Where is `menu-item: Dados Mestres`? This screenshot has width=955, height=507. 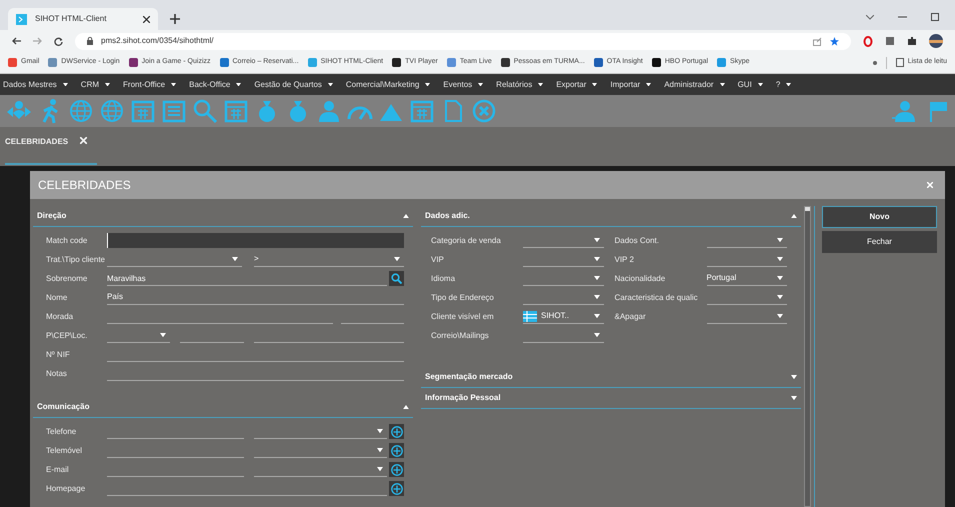
menu-item: Dados Mestres is located at coordinates (35, 84).